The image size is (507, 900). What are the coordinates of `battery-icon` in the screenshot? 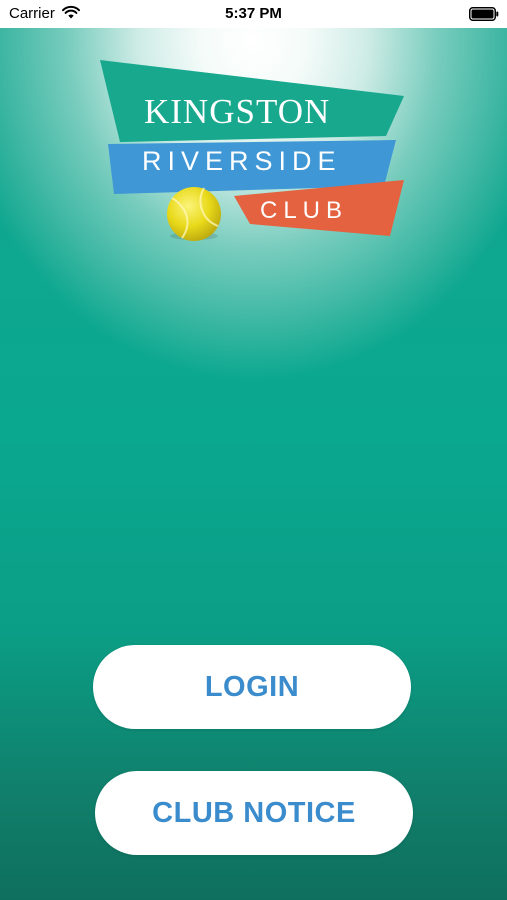 It's located at (484, 14).